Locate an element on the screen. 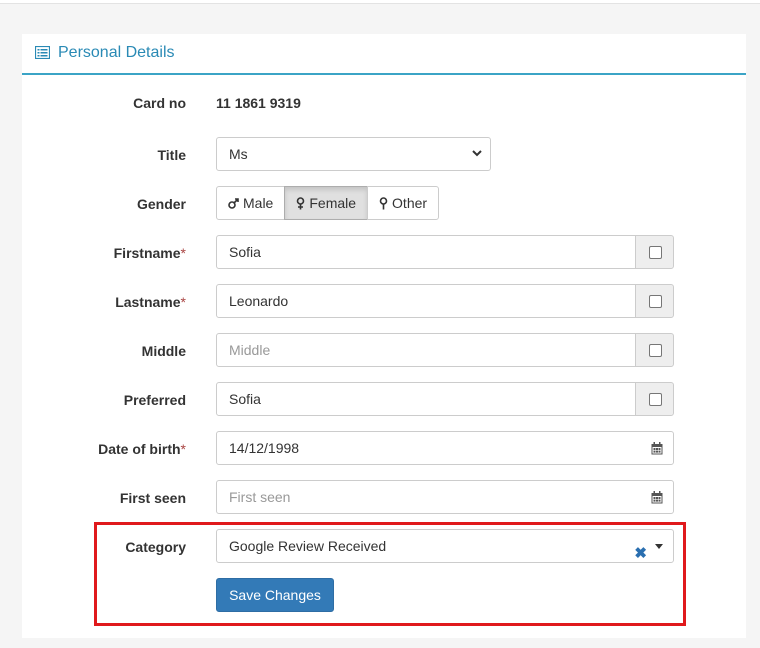 This screenshot has width=760, height=648. firstname-input: Sofia is located at coordinates (426, 252).